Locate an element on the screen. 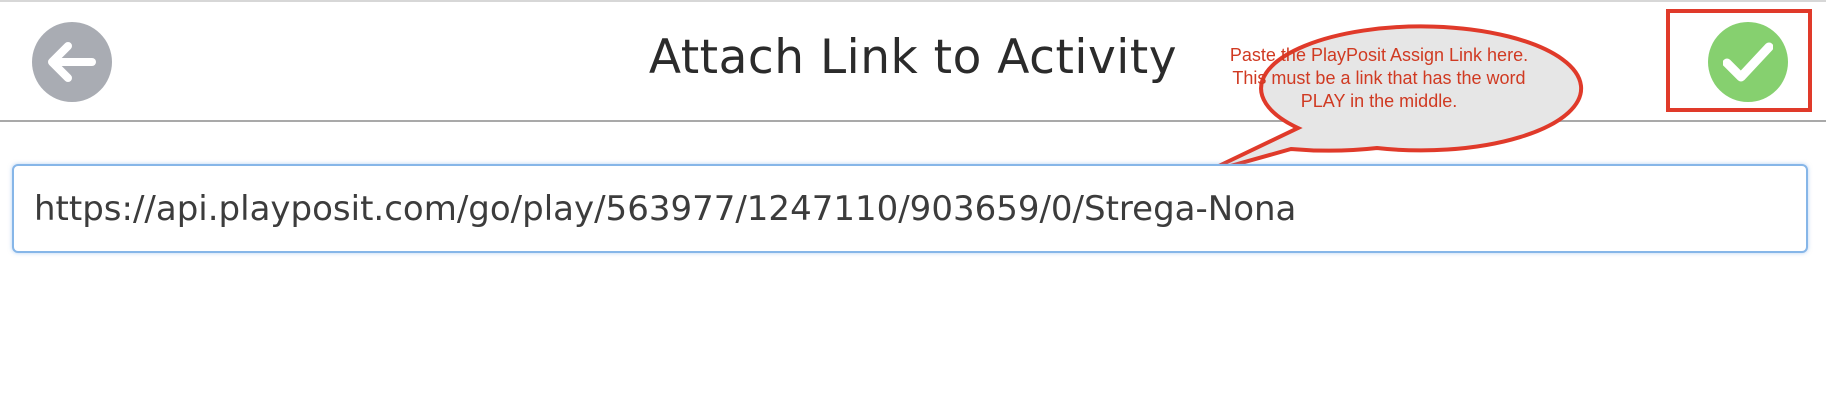  checkmark-icon is located at coordinates (1748, 62).